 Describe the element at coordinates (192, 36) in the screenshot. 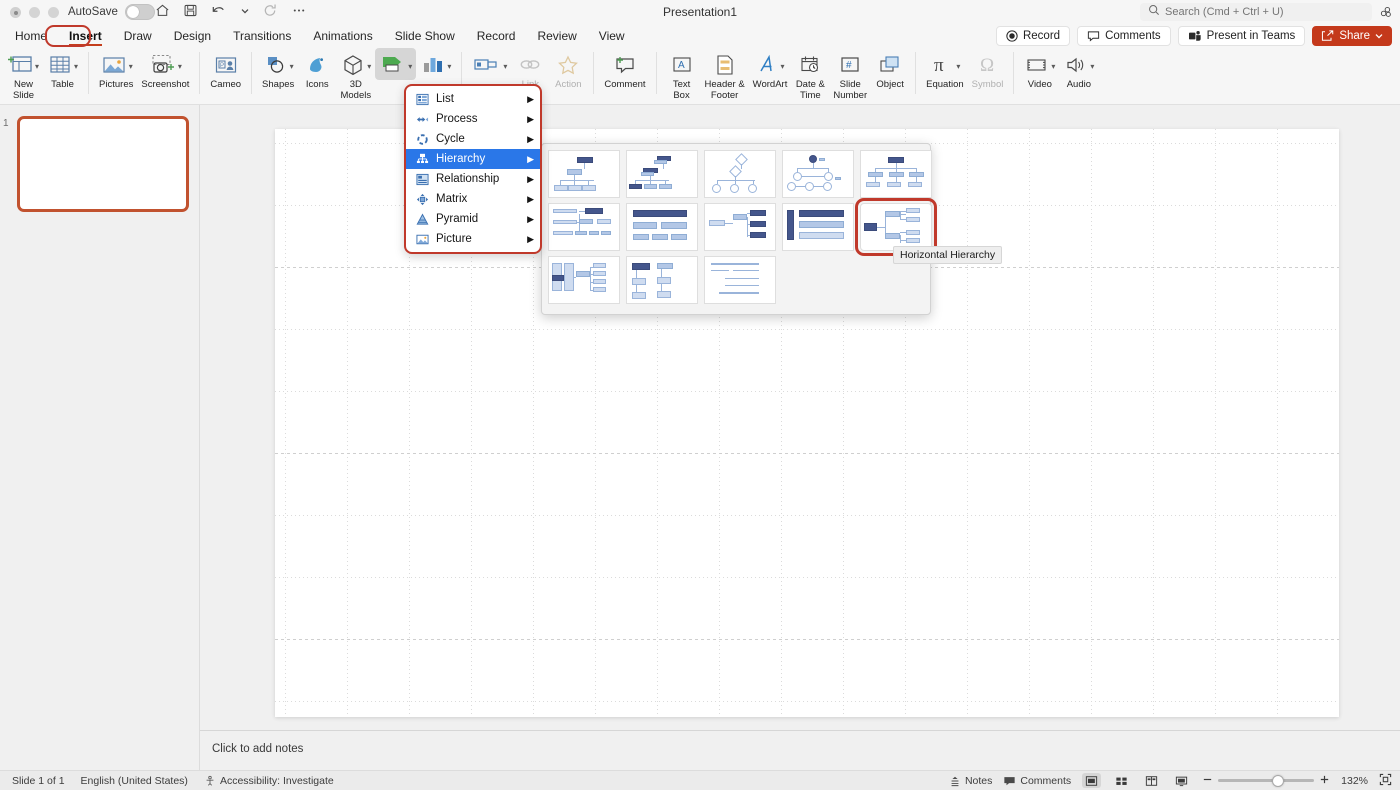

I see `tab-design: Design` at that location.